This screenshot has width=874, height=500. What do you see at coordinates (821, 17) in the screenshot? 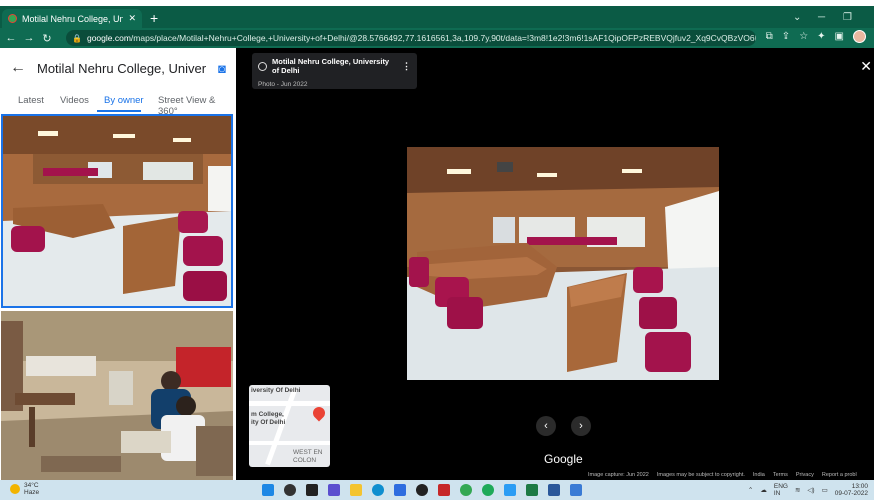
I see `minimize-icon: ─` at bounding box center [821, 17].